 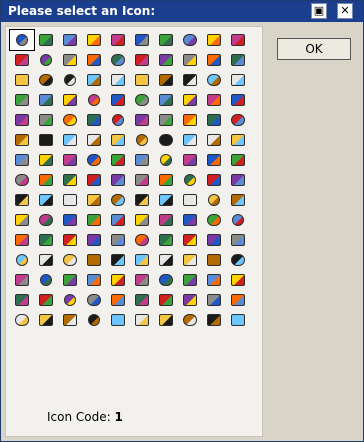 What do you see at coordinates (314, 49) in the screenshot?
I see `ok-button: OK` at bounding box center [314, 49].